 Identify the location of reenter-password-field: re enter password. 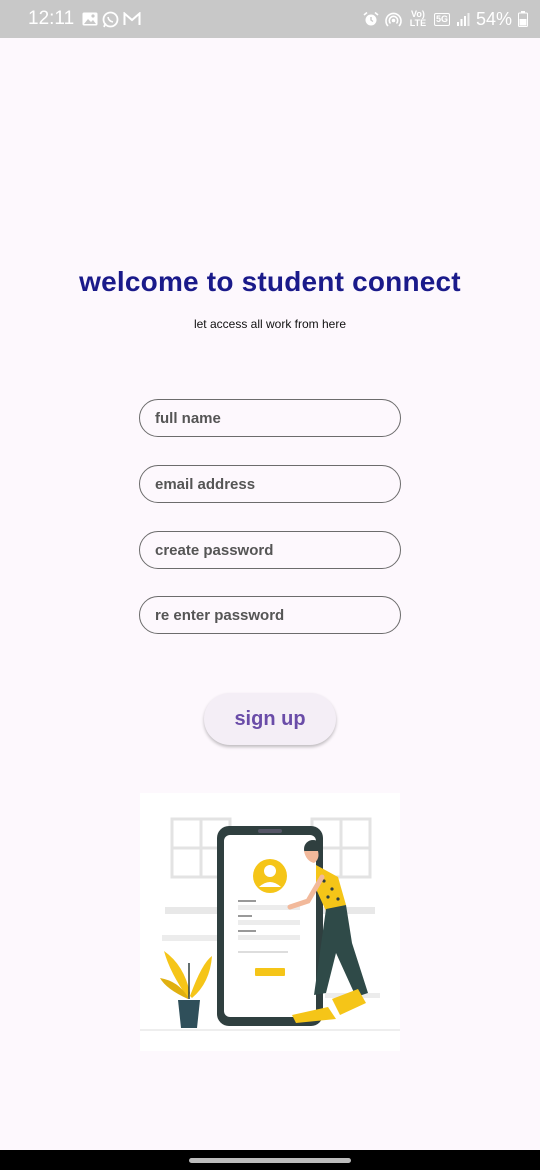
(270, 615).